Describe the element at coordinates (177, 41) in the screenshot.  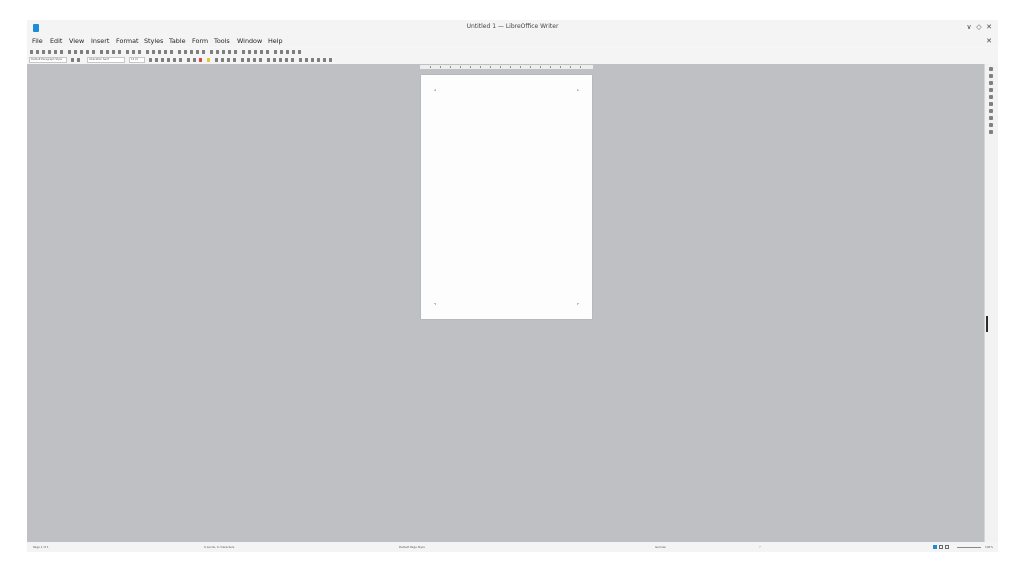
I see `menu-table: Table` at that location.